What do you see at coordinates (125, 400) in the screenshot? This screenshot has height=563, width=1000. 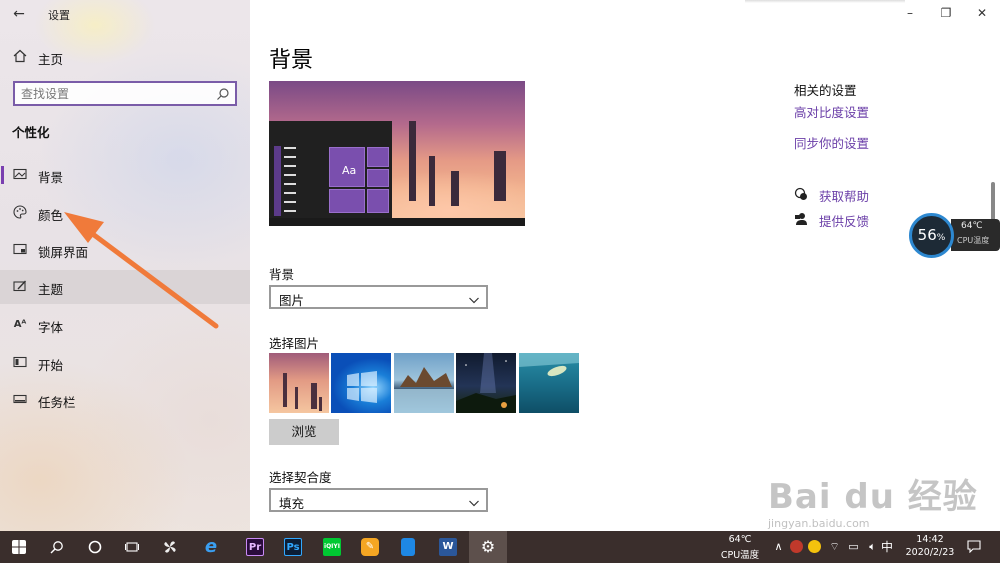 I see `sidebar-item-taskbar: 任务栏` at bounding box center [125, 400].